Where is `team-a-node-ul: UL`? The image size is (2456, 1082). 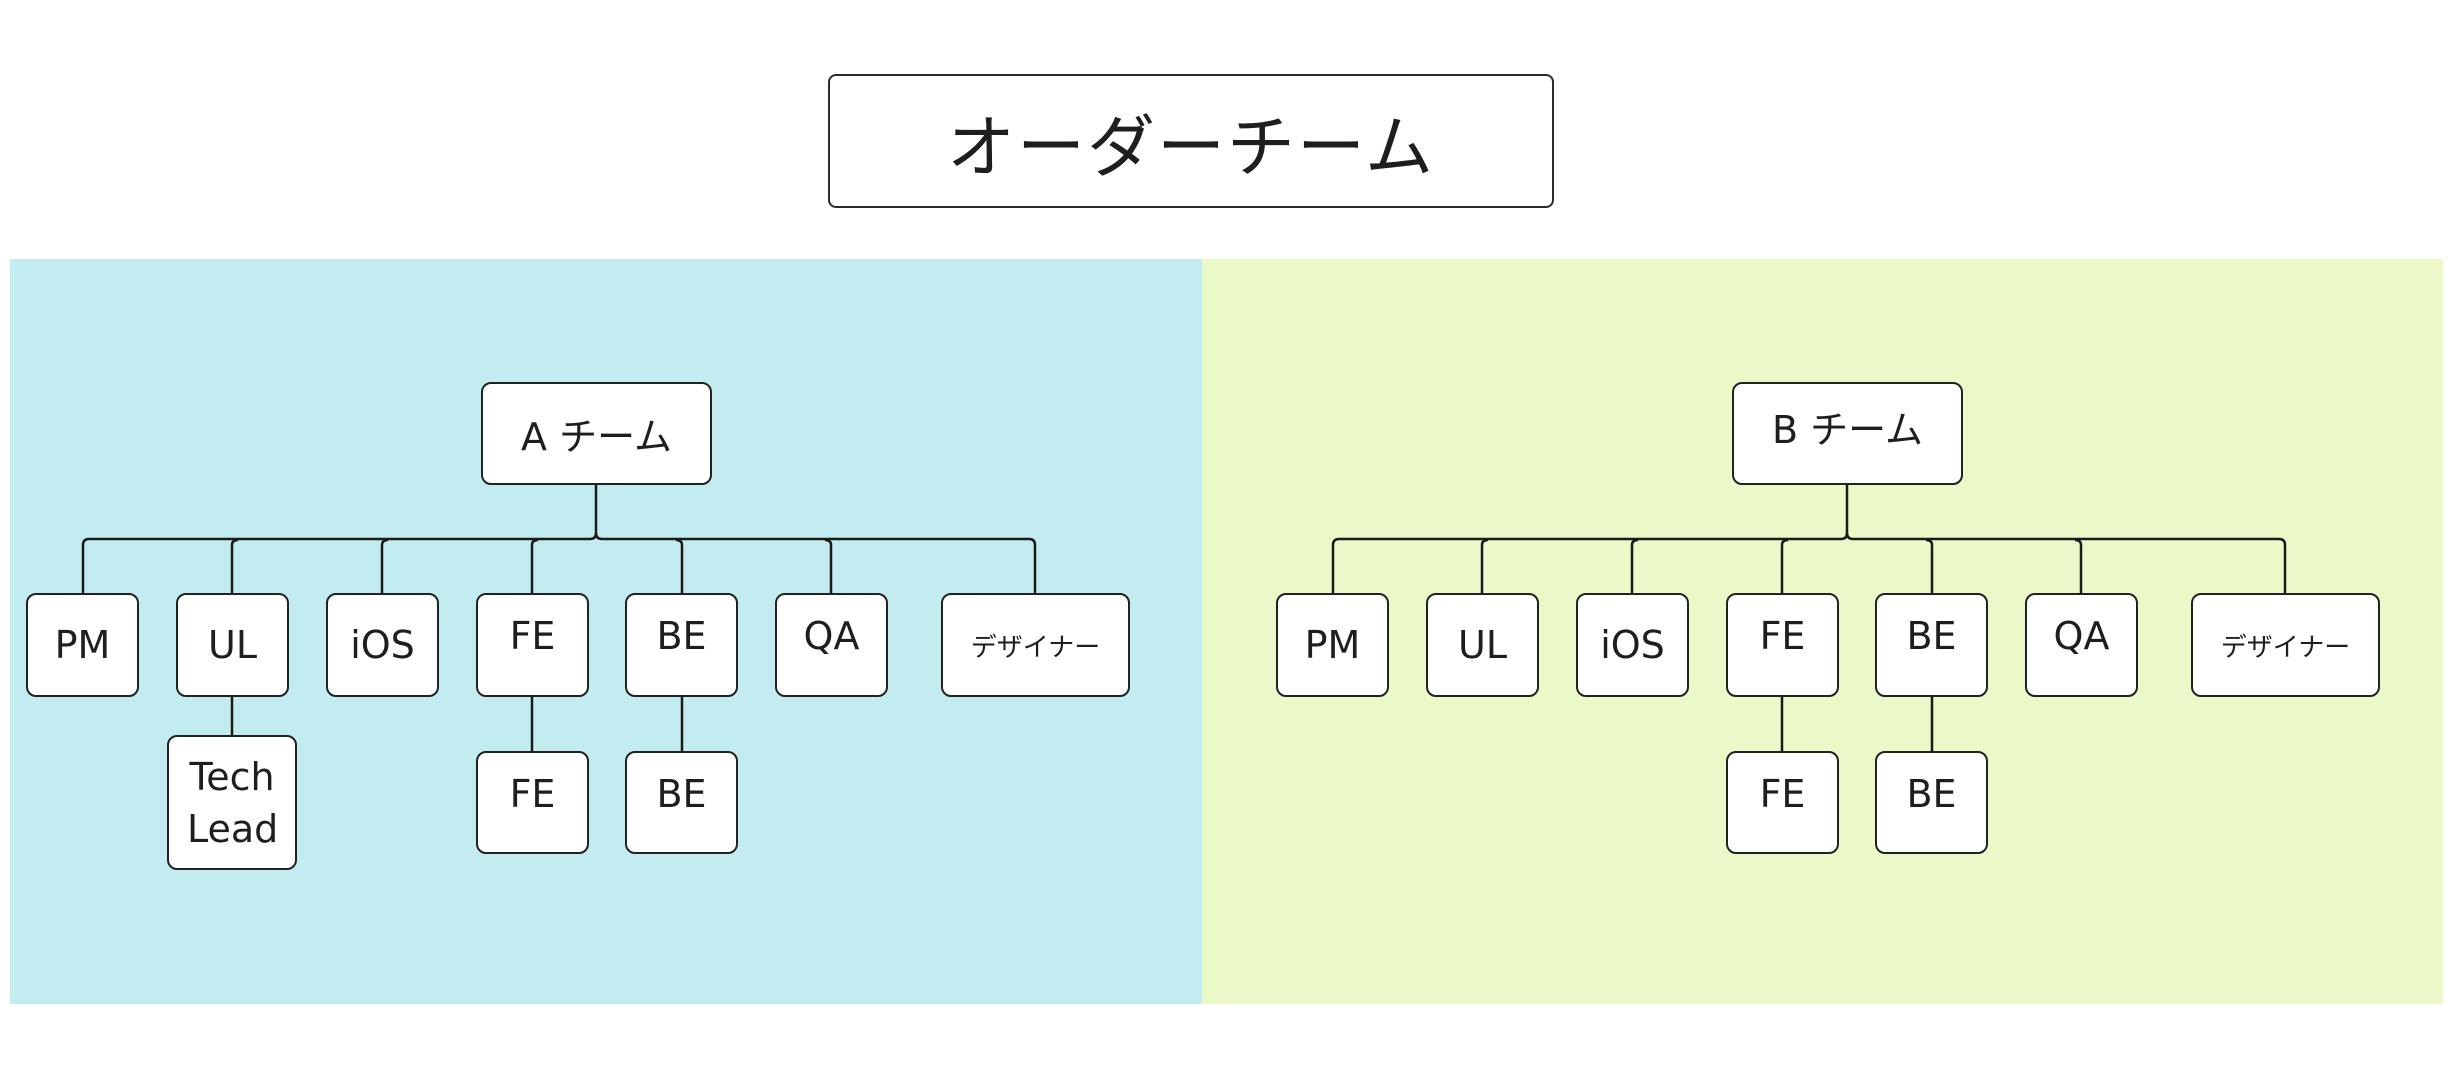
team-a-node-ul: UL is located at coordinates (232, 645).